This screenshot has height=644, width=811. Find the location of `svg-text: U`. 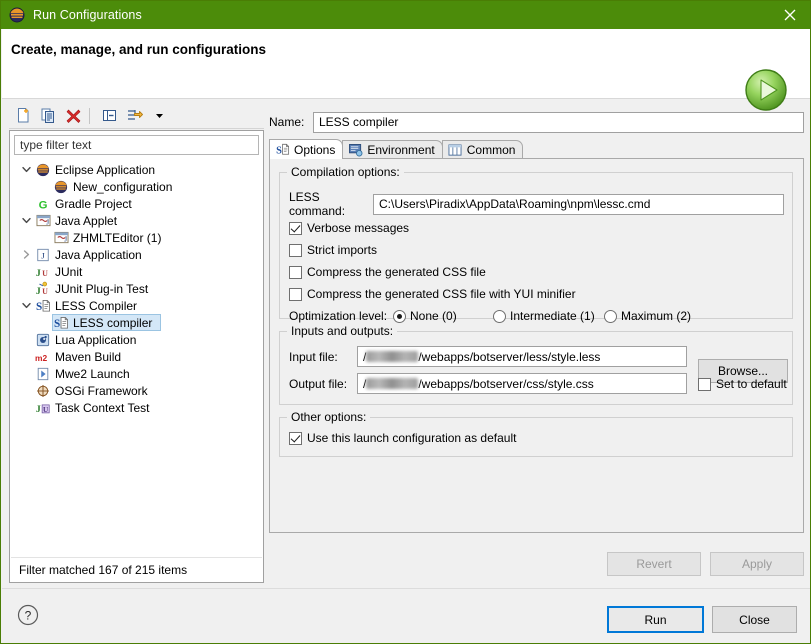

svg-text: U is located at coordinates (45, 410).